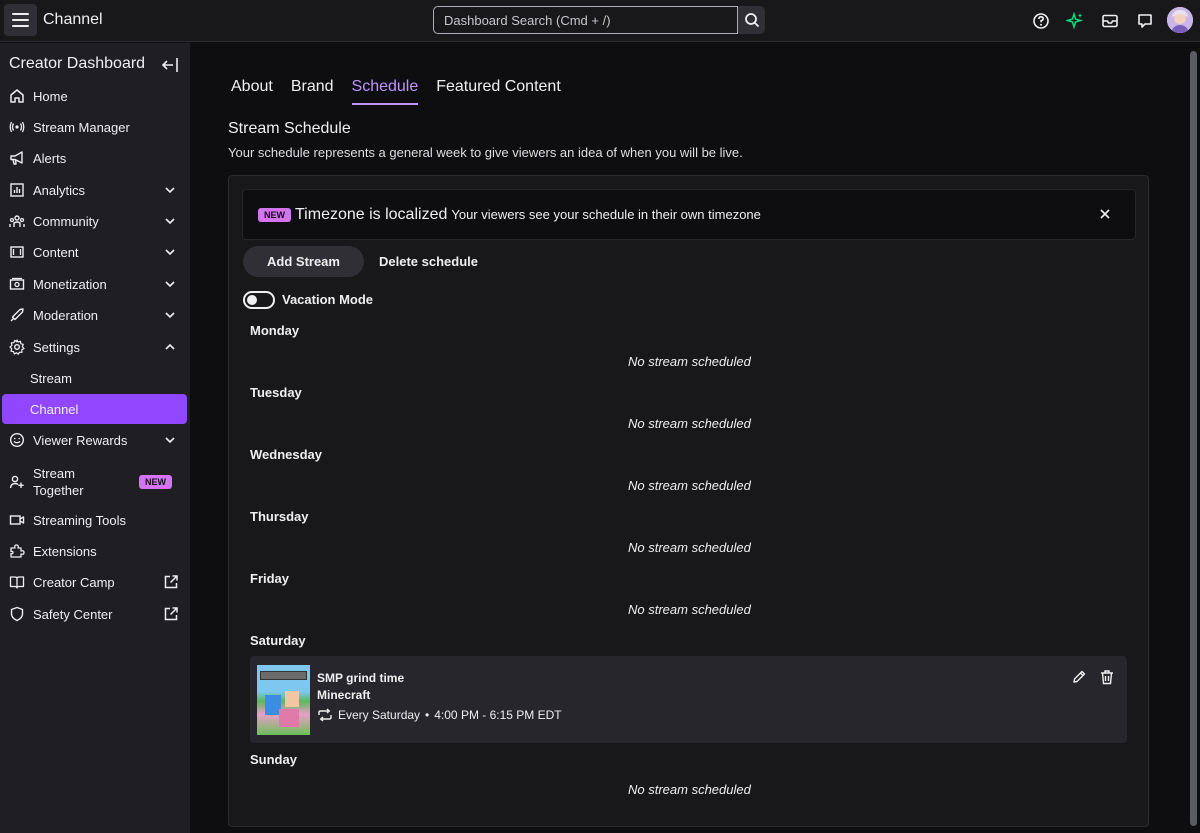 This screenshot has width=1200, height=833. What do you see at coordinates (270, 578) in the screenshot?
I see `day-label-friday: Friday` at bounding box center [270, 578].